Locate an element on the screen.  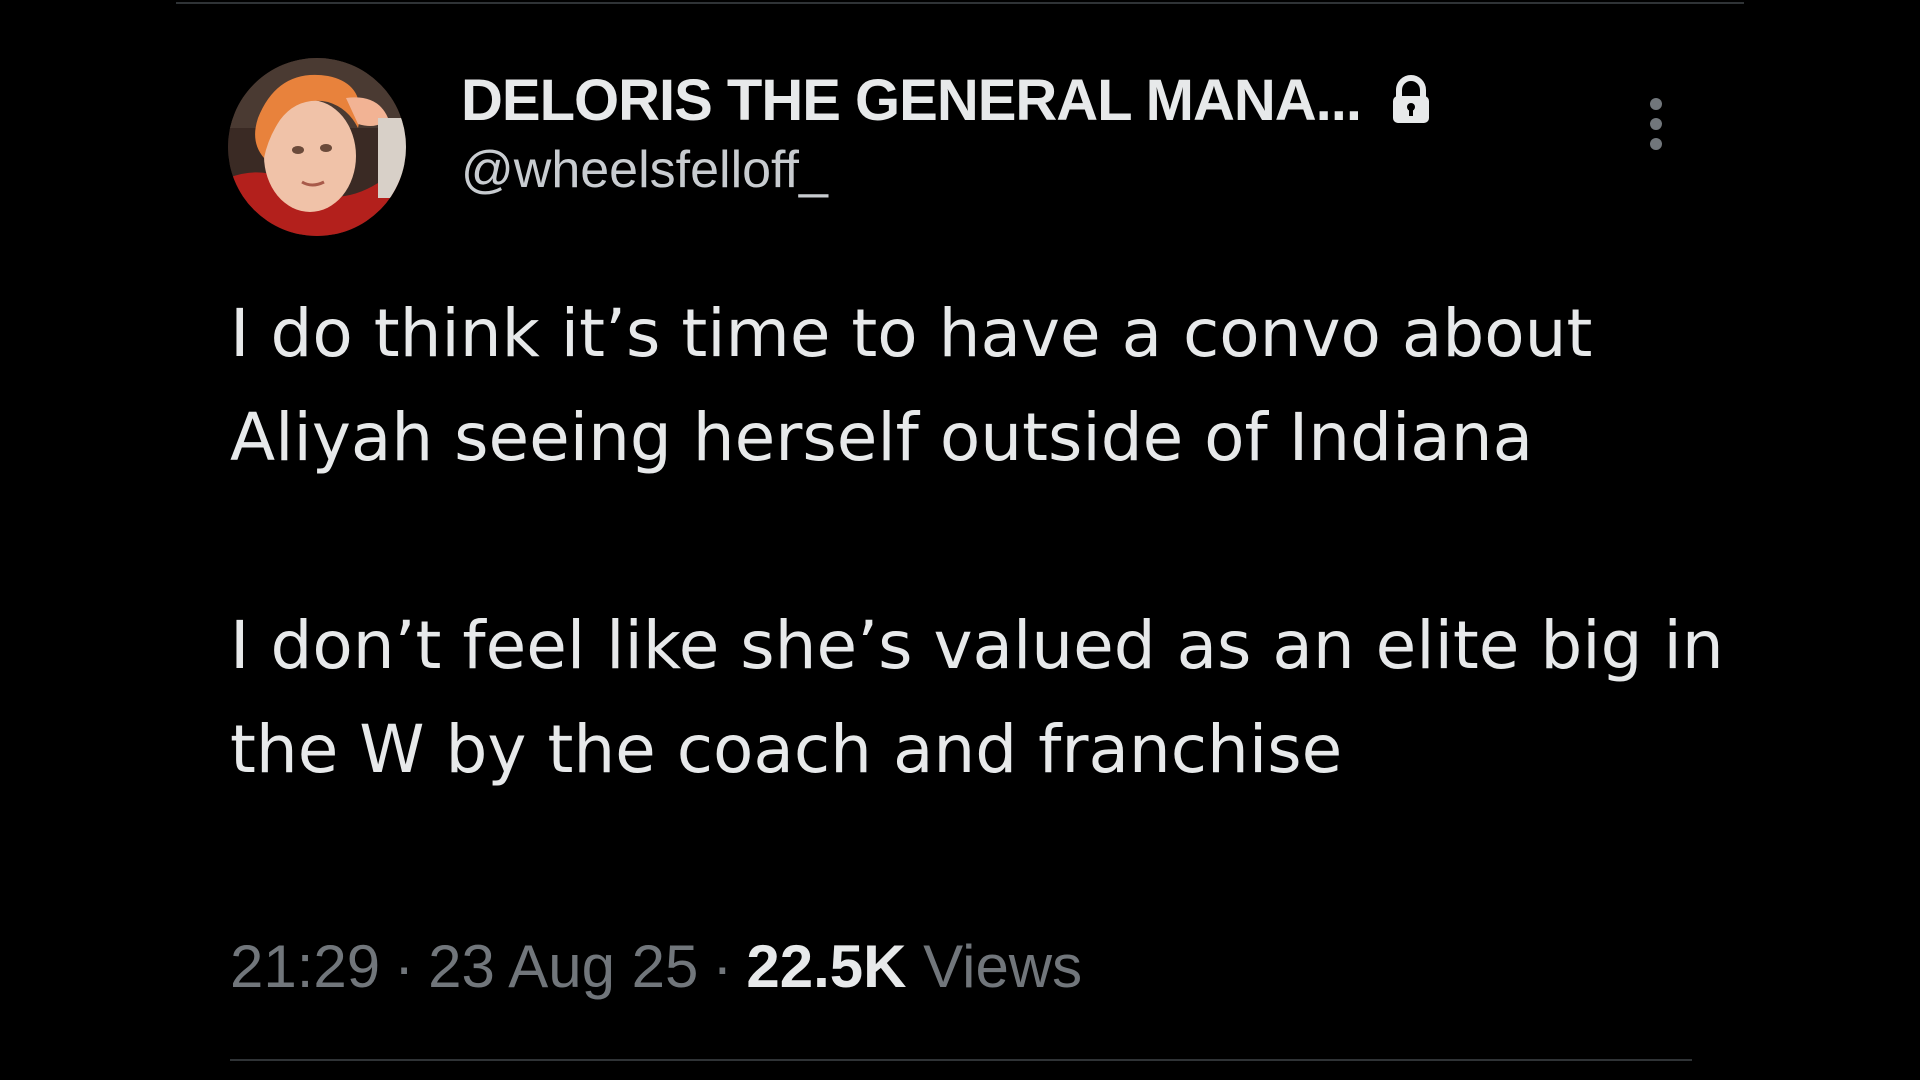
views-count: 22.5K is located at coordinates (826, 966).